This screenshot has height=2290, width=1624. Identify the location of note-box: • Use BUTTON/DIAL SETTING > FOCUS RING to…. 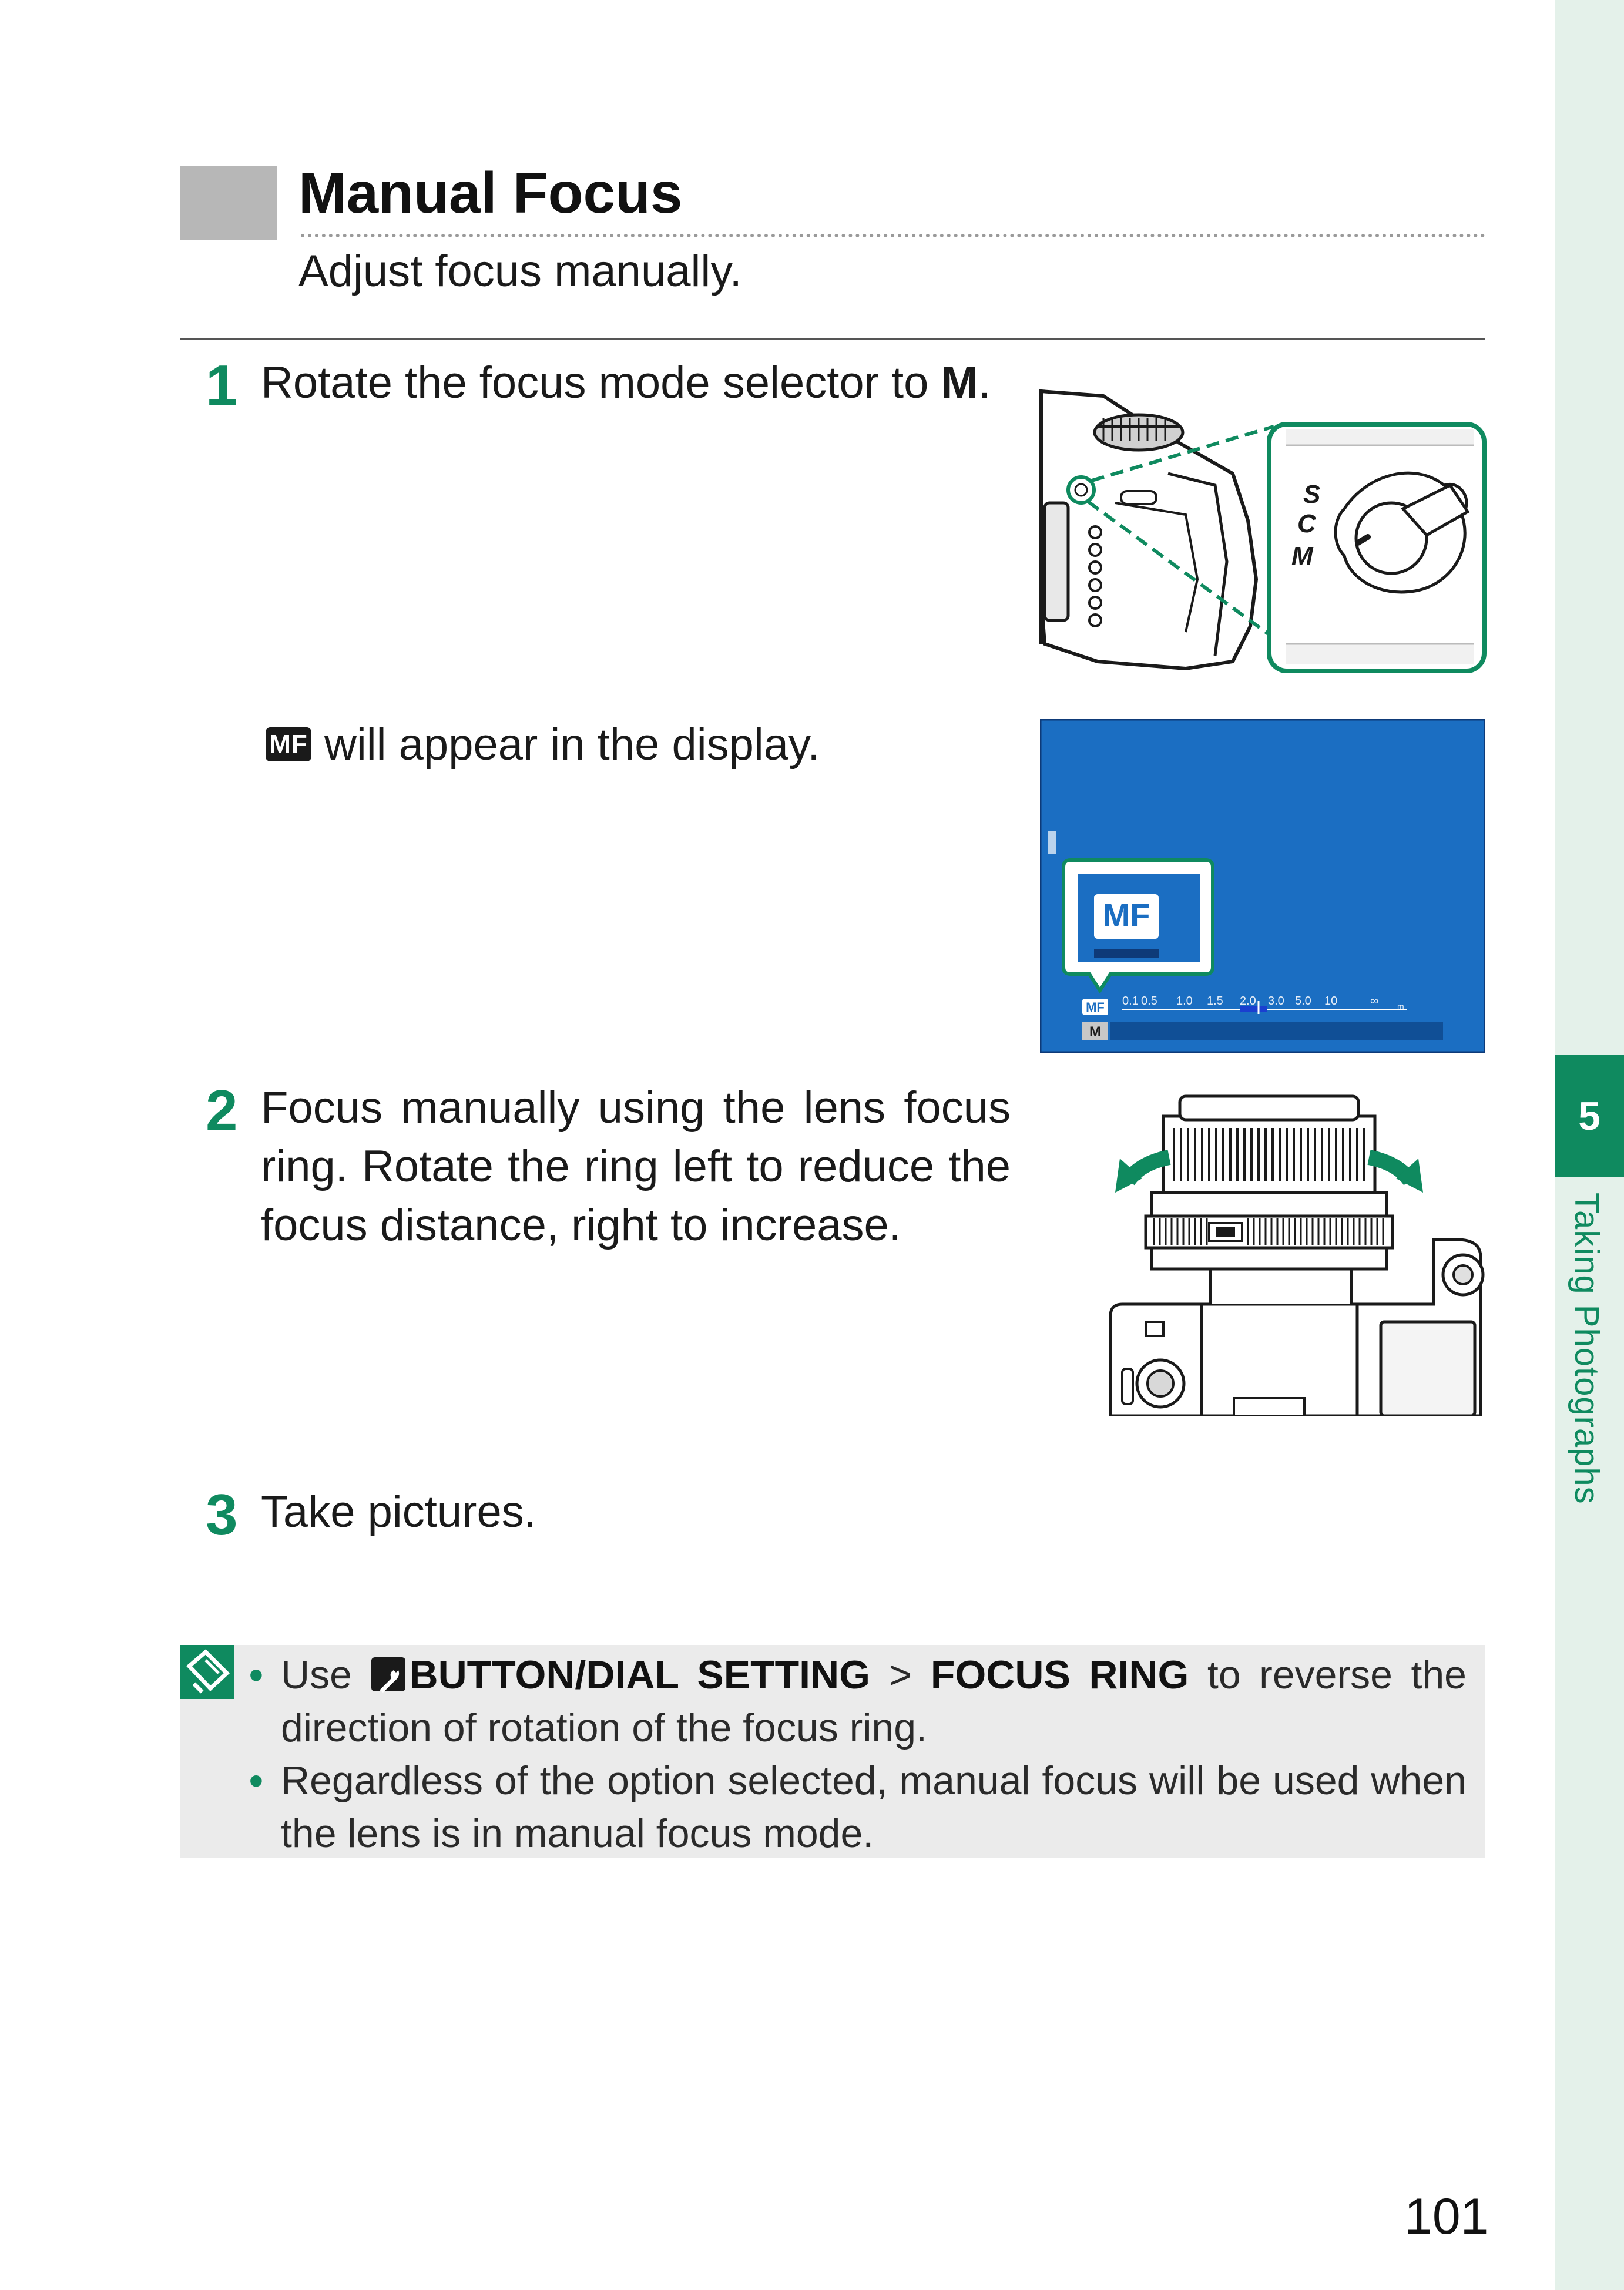
(833, 1751).